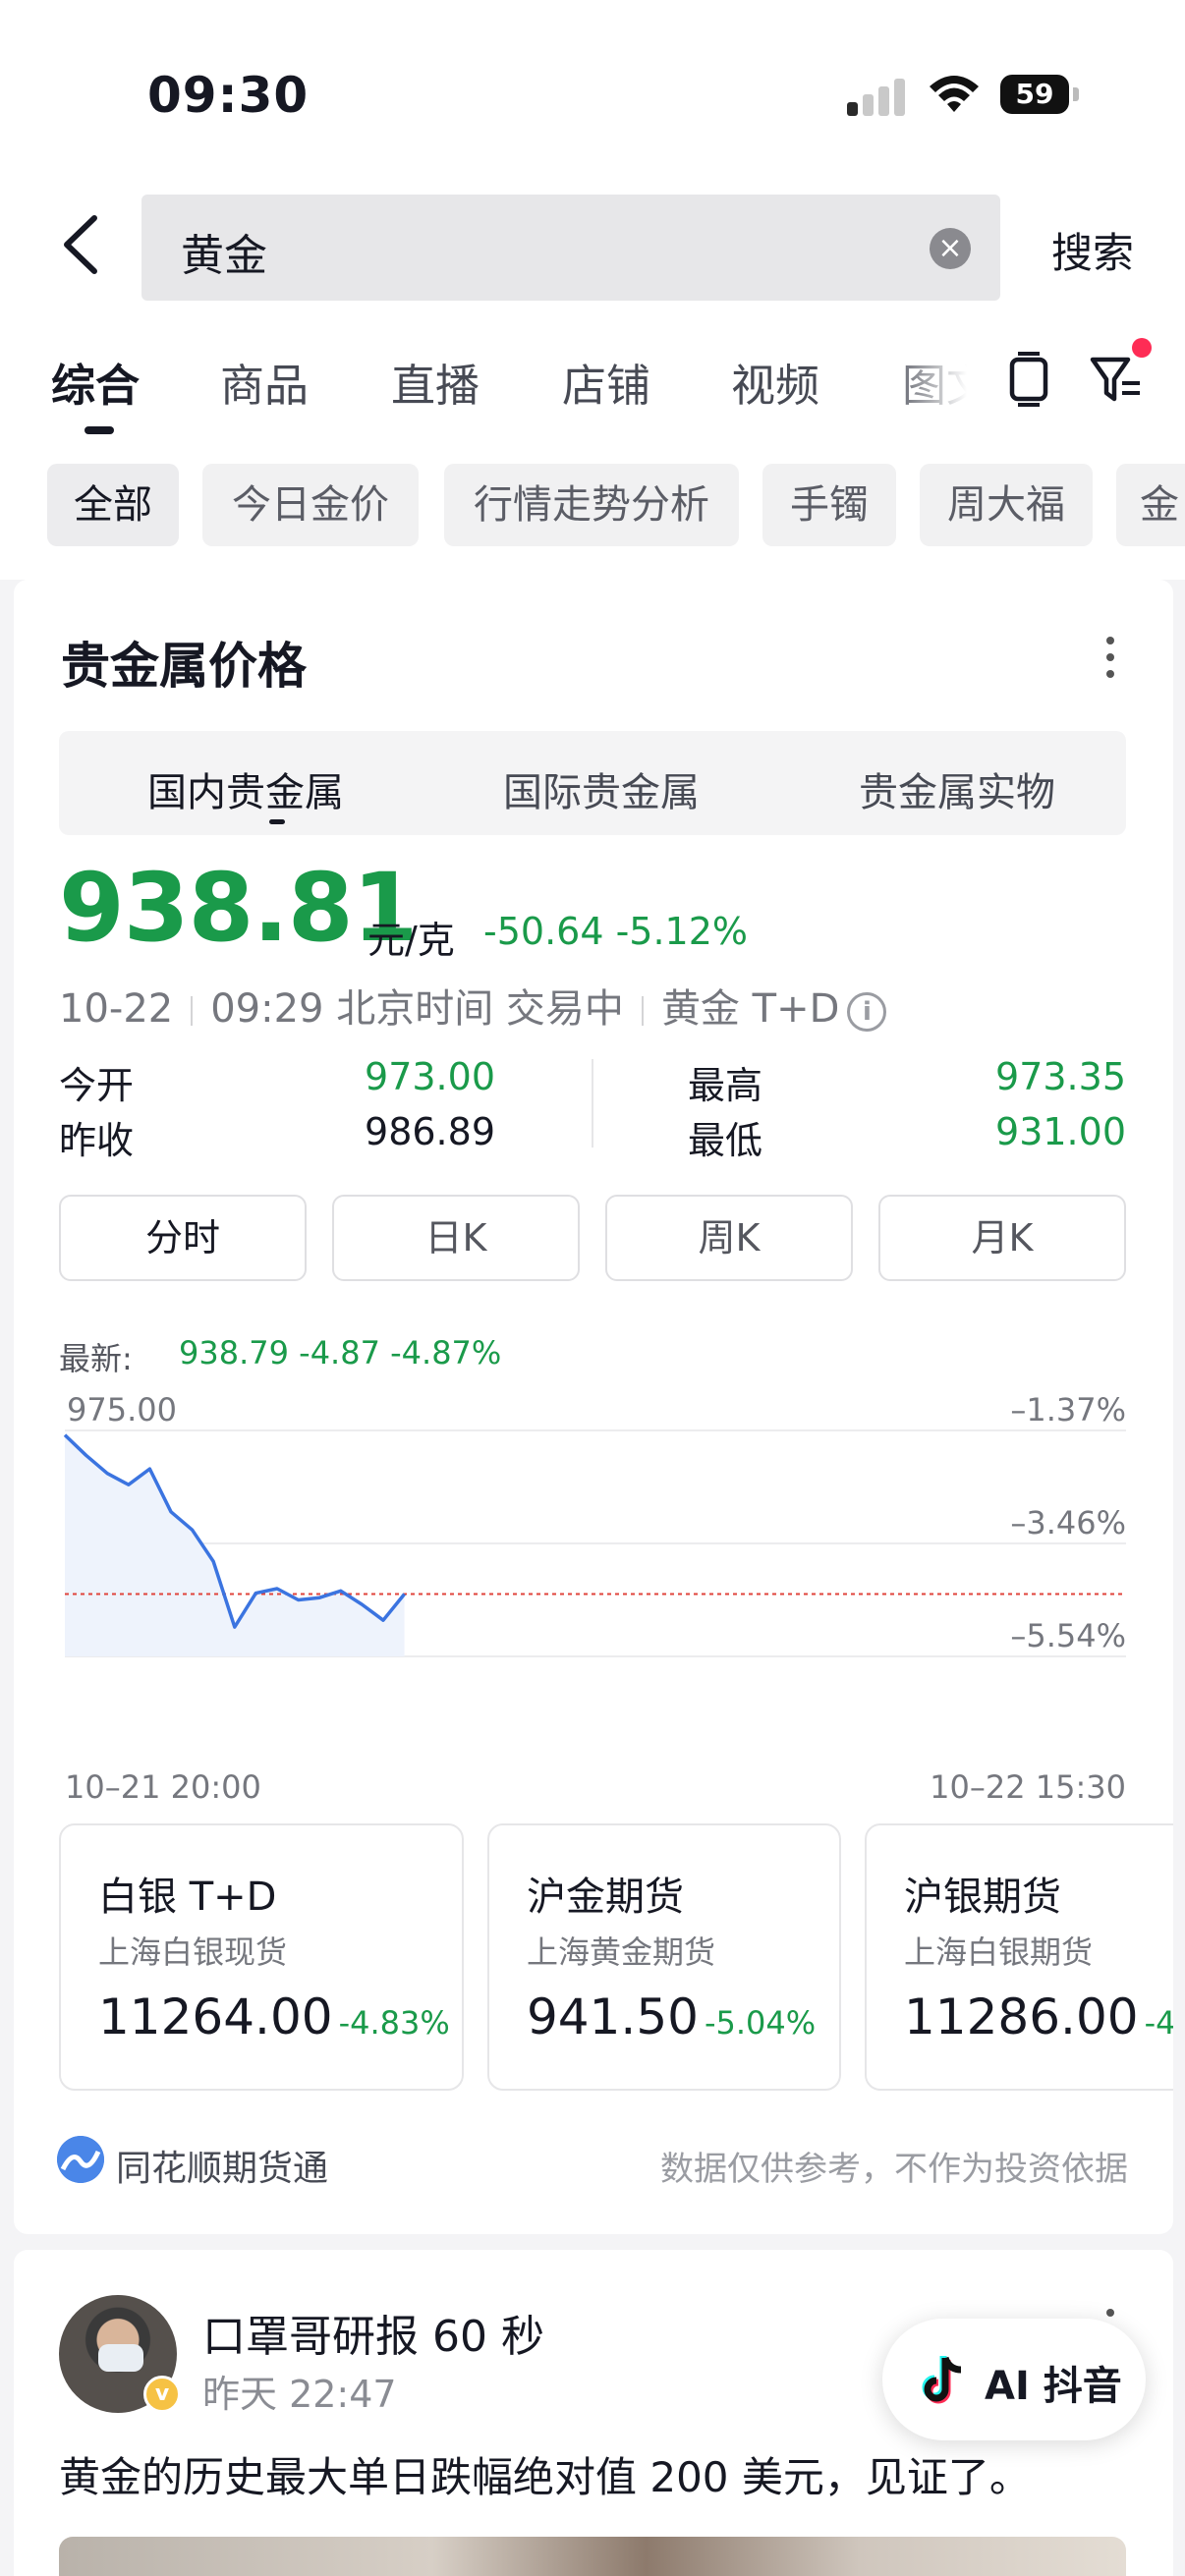  What do you see at coordinates (187, 1897) in the screenshot?
I see `related-name: 白银 T+D` at bounding box center [187, 1897].